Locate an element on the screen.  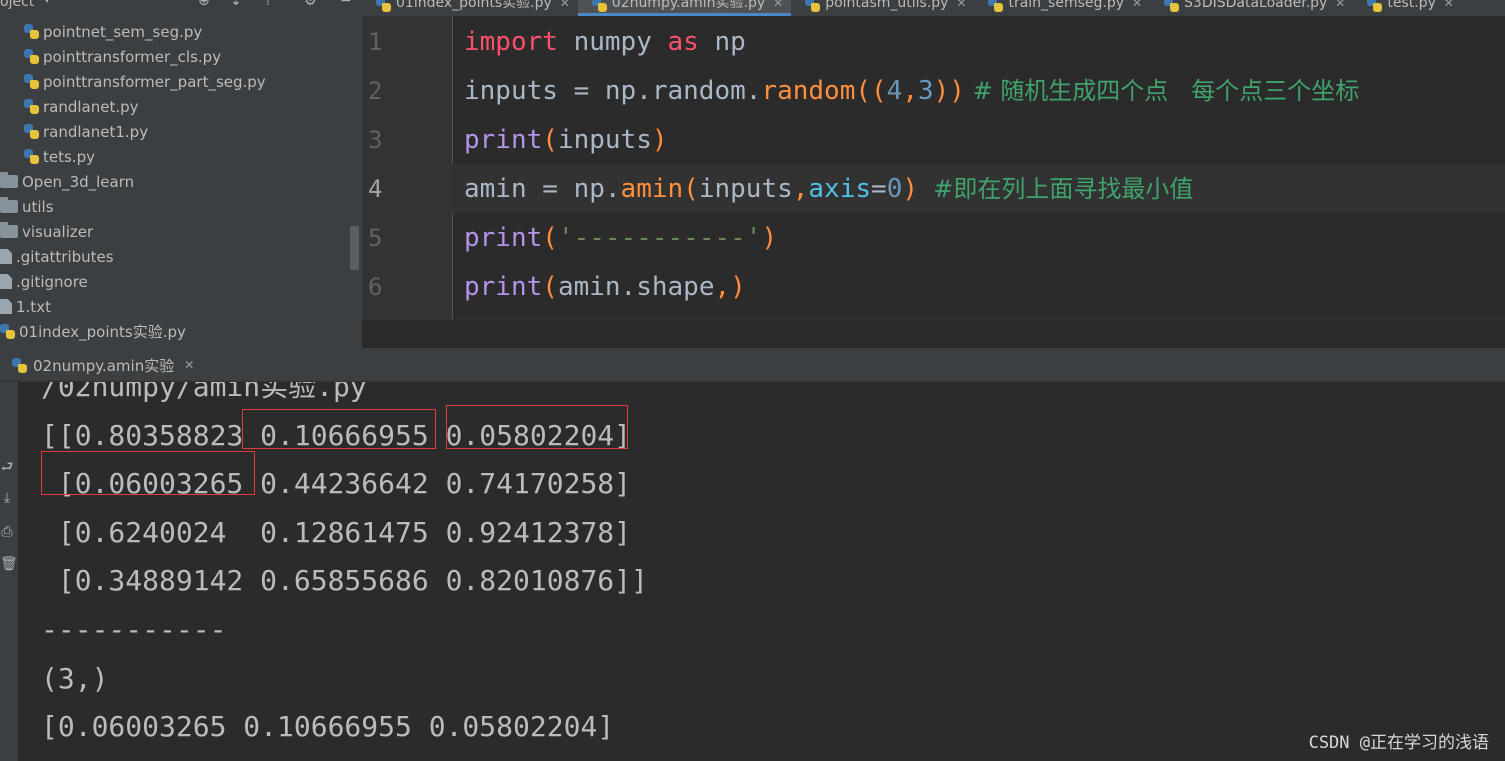
code-token: np is located at coordinates (722, 42).